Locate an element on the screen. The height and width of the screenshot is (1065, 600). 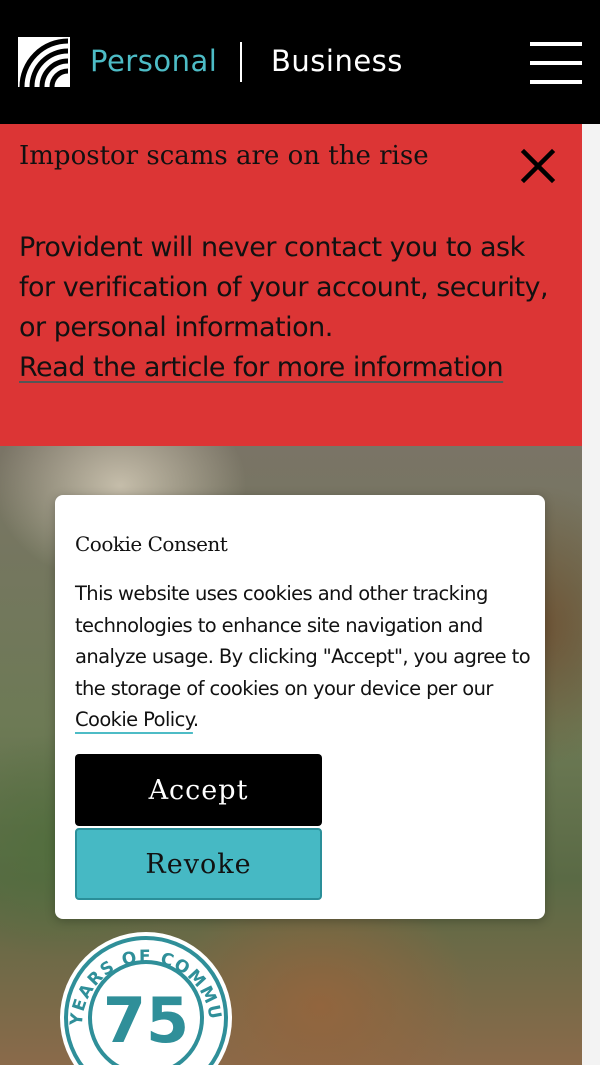
scrollbar is located at coordinates (591, 594).